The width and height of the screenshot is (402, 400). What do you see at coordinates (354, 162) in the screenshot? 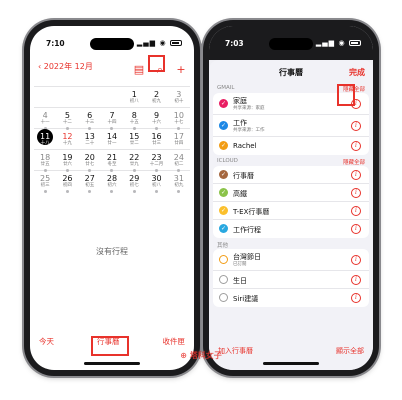
I see `hide-all-button: 隱藏全部` at bounding box center [354, 162].